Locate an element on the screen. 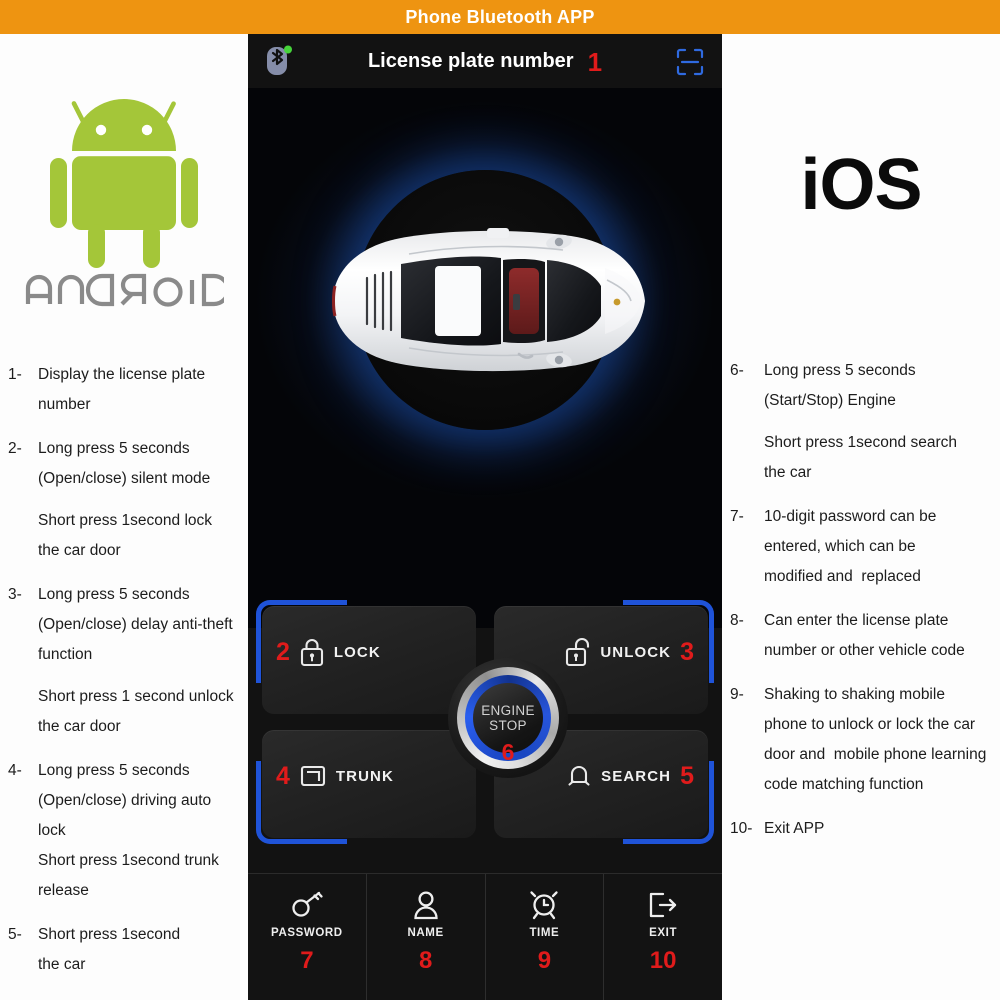  alarm-clock-icon is located at coordinates (544, 905).